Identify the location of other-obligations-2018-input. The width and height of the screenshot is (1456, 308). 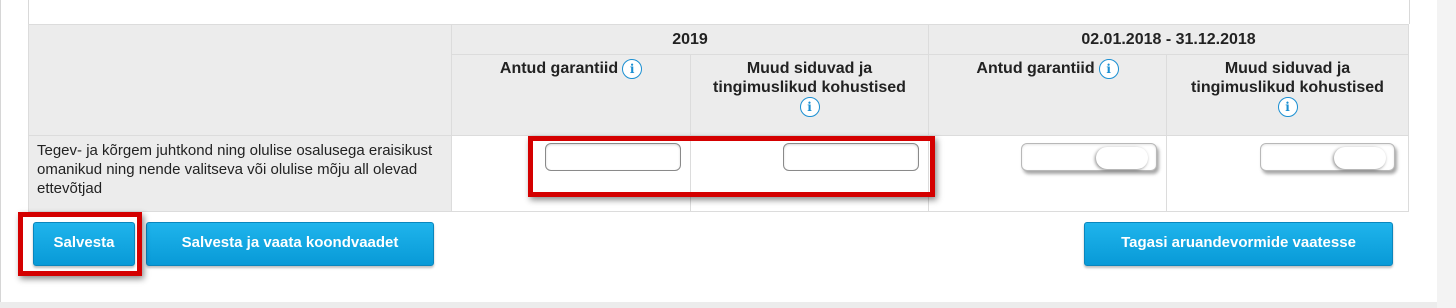
(1327, 157).